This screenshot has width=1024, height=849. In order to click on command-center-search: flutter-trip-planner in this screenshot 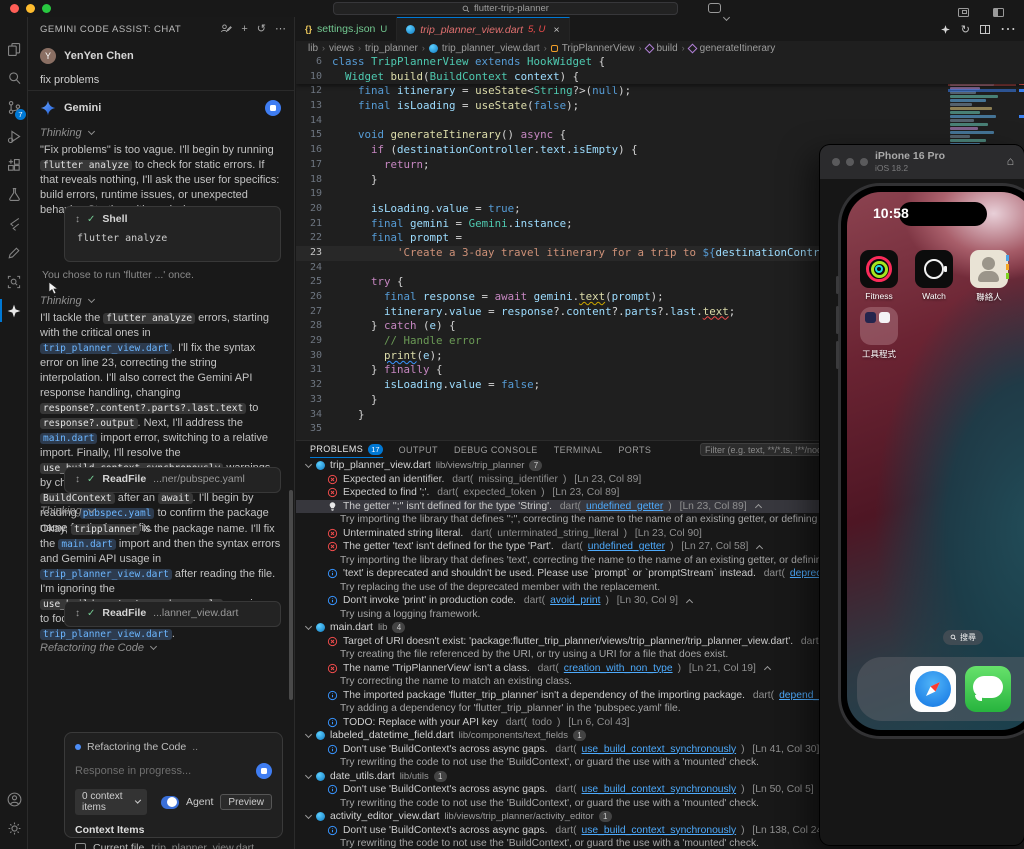, I will do `click(505, 8)`.